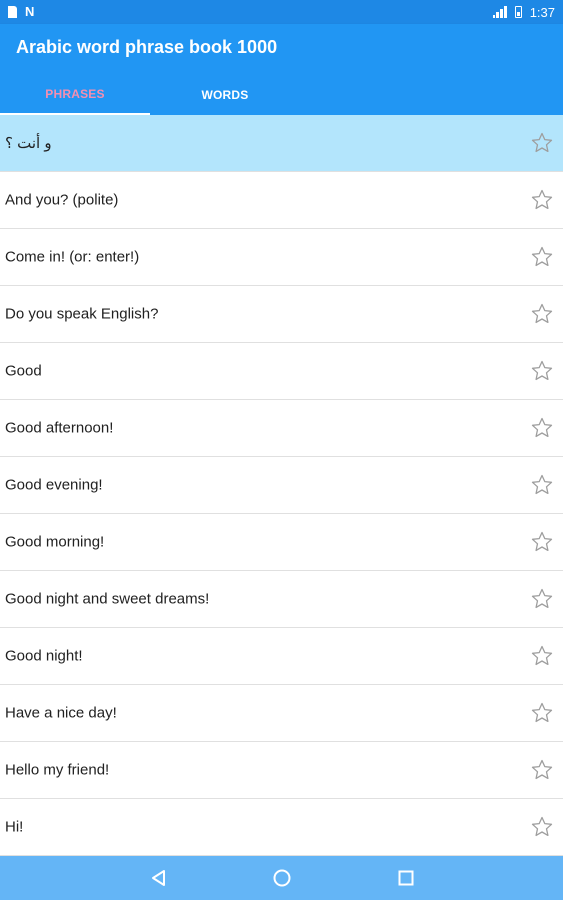  What do you see at coordinates (28, 143) in the screenshot?
I see `list-item-label: و أنت ؟` at bounding box center [28, 143].